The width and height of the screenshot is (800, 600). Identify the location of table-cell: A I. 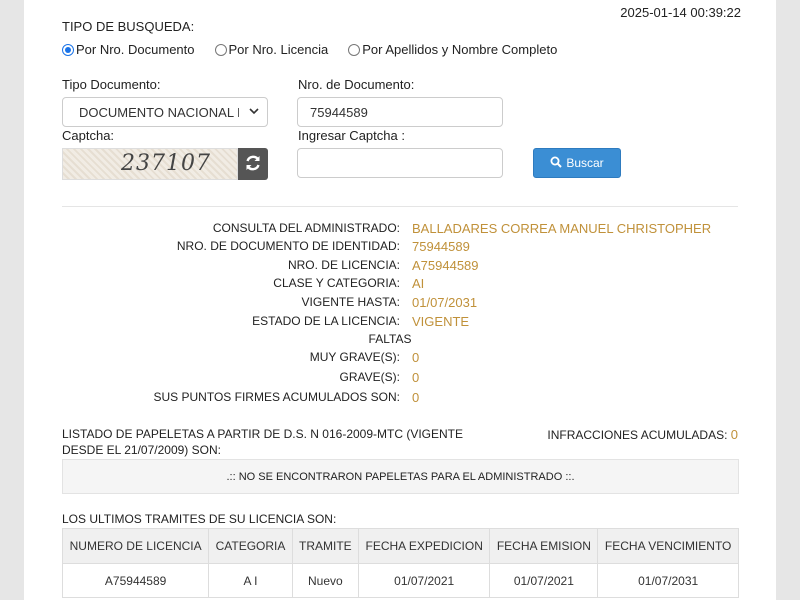
(250, 580).